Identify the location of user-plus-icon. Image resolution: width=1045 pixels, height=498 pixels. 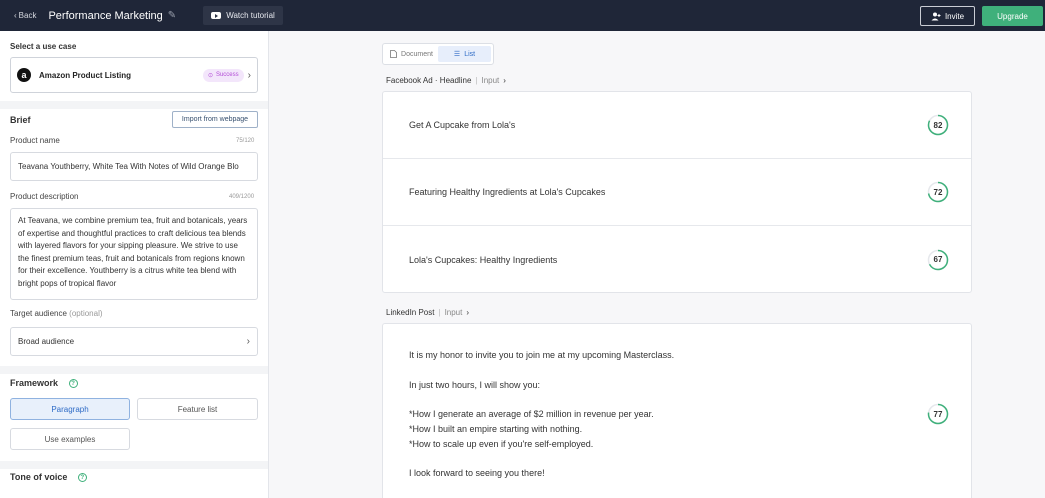
(936, 16).